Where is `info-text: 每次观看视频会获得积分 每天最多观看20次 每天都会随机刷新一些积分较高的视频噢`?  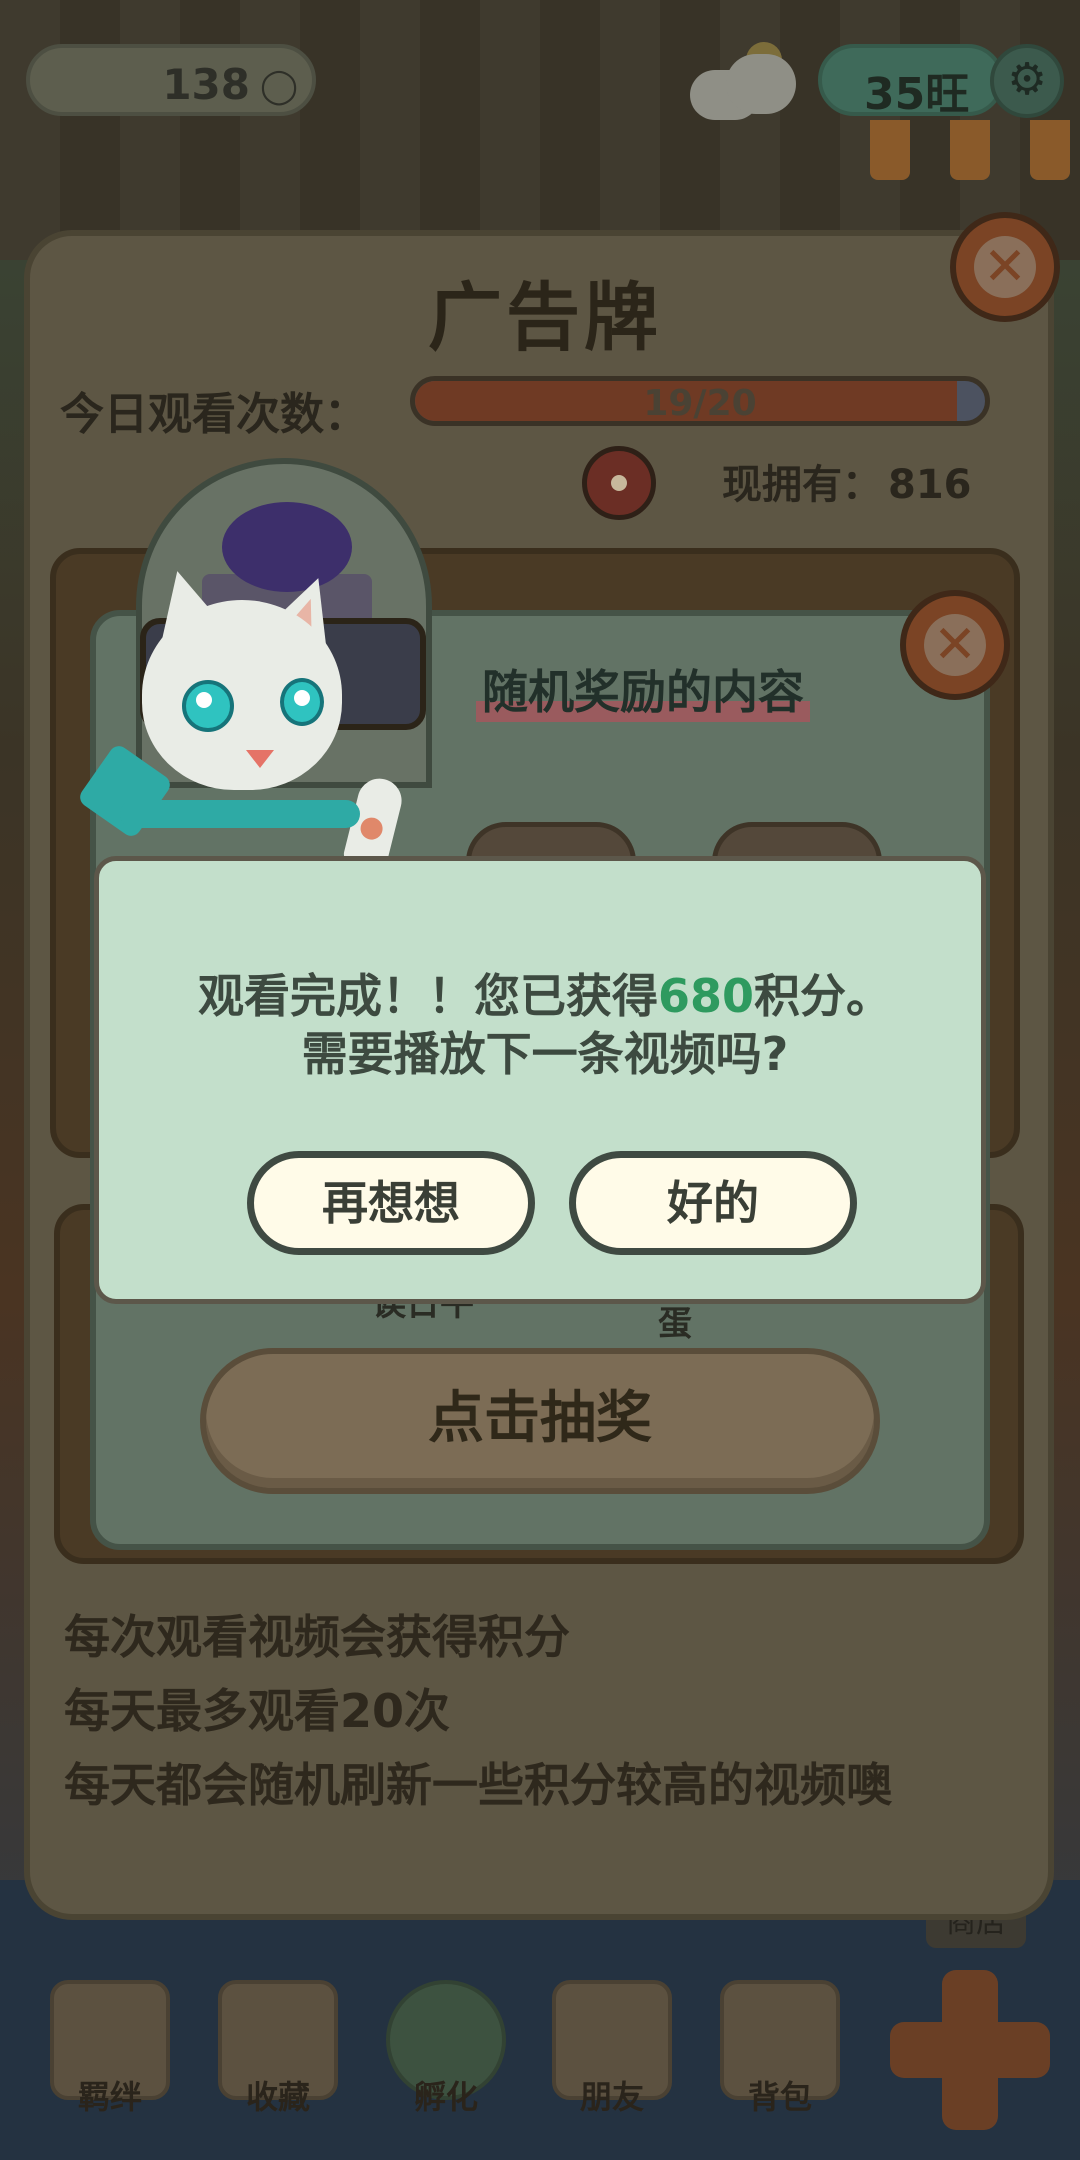 info-text: 每次观看视频会获得积分 每天最多观看20次 每天都会随机刷新一些积分较高的视频噢 is located at coordinates (478, 1711).